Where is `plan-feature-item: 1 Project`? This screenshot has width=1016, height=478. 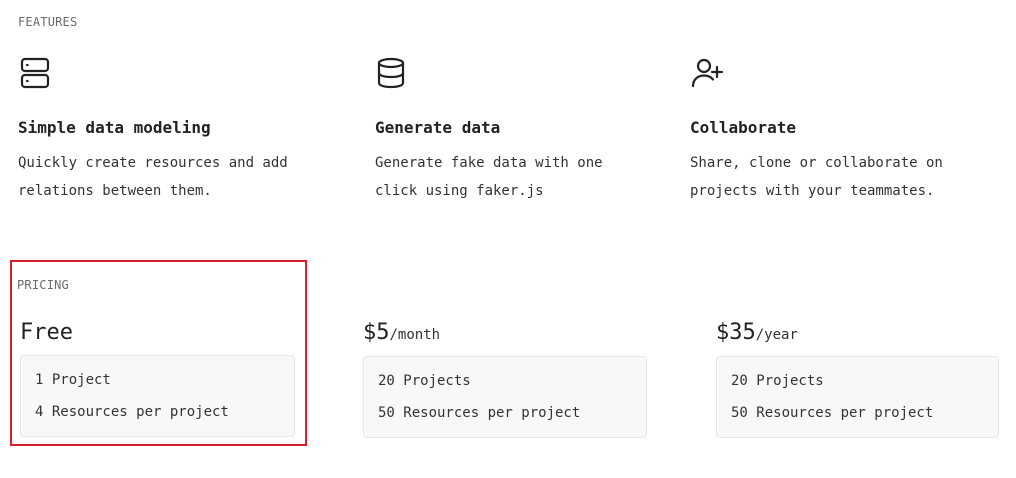
plan-feature-item: 1 Project is located at coordinates (73, 380).